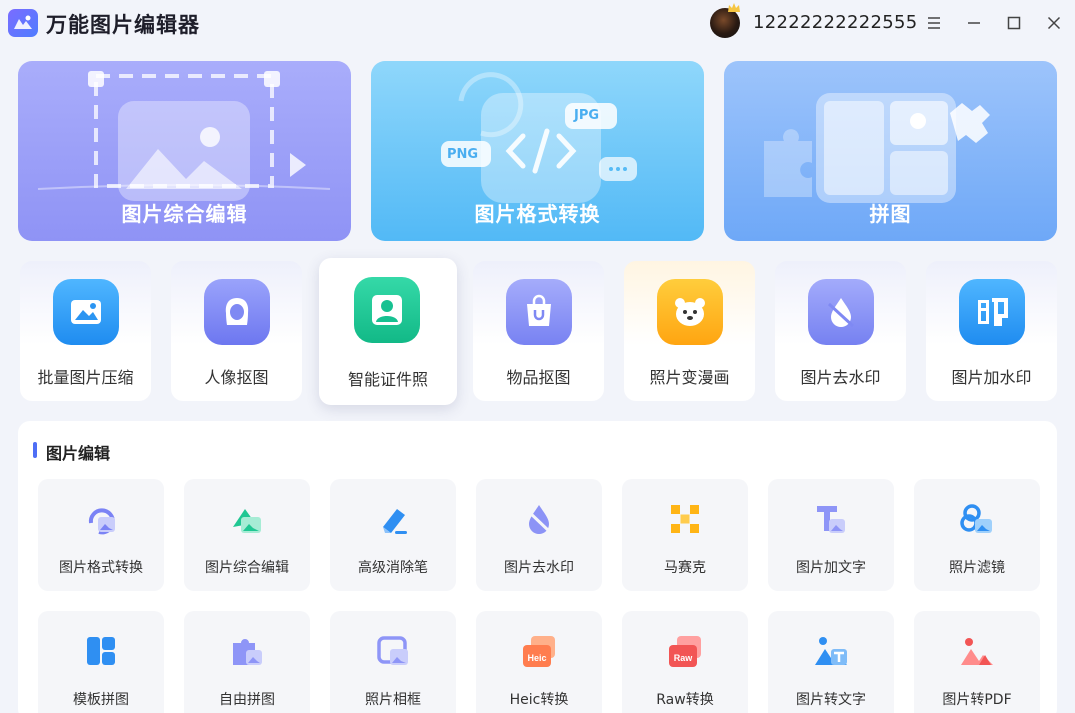 The width and height of the screenshot is (1075, 713). I want to click on menu-icon, so click(934, 23).